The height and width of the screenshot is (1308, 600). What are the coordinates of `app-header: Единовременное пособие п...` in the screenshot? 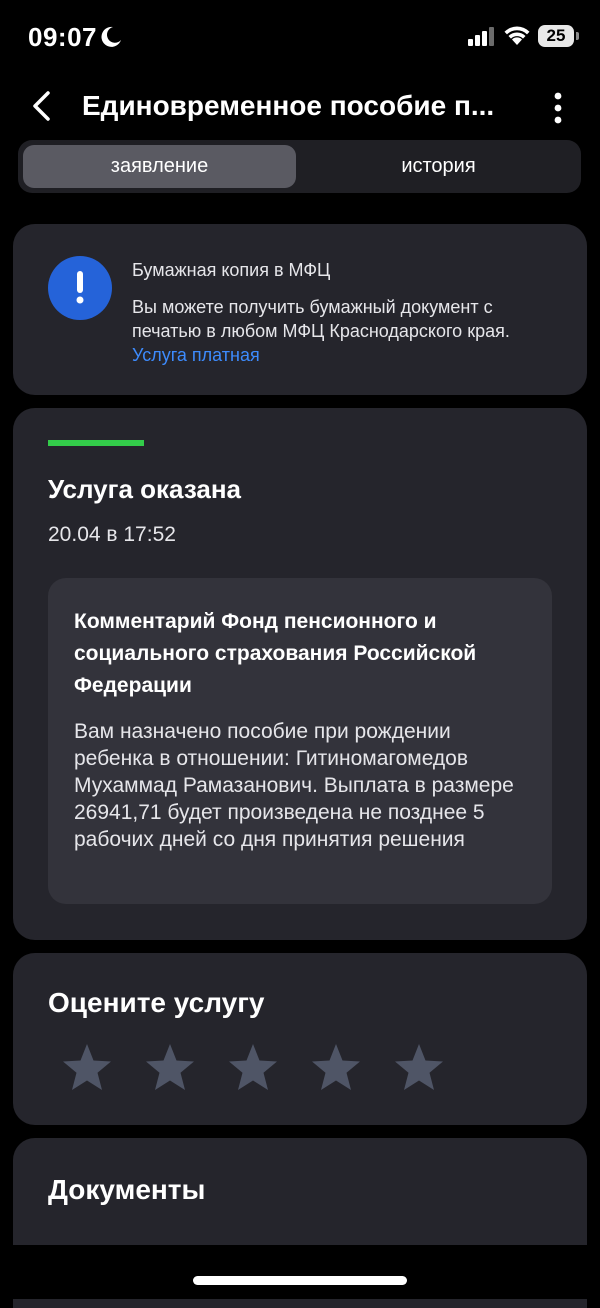 It's located at (300, 106).